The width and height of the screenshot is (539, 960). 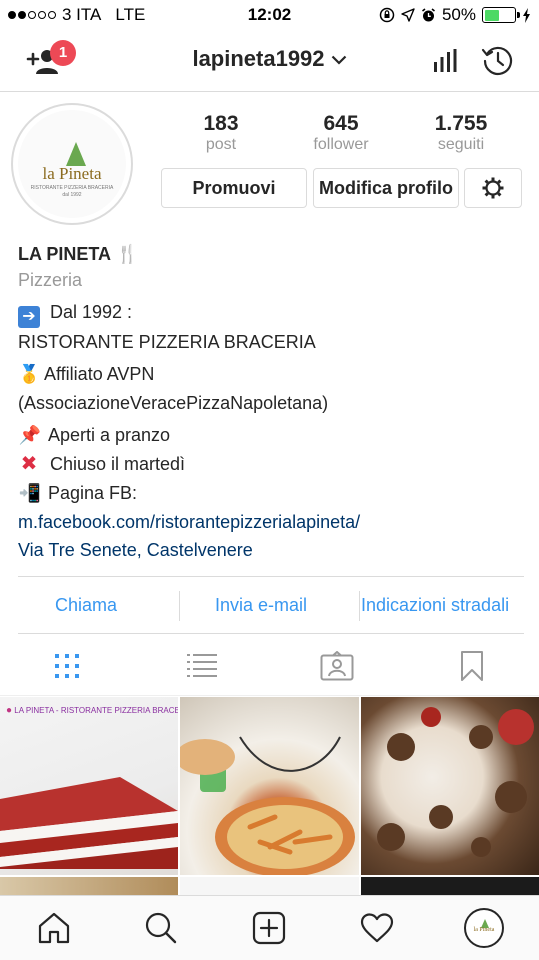 I want to click on charging-bolt-icon, so click(x=526, y=15).